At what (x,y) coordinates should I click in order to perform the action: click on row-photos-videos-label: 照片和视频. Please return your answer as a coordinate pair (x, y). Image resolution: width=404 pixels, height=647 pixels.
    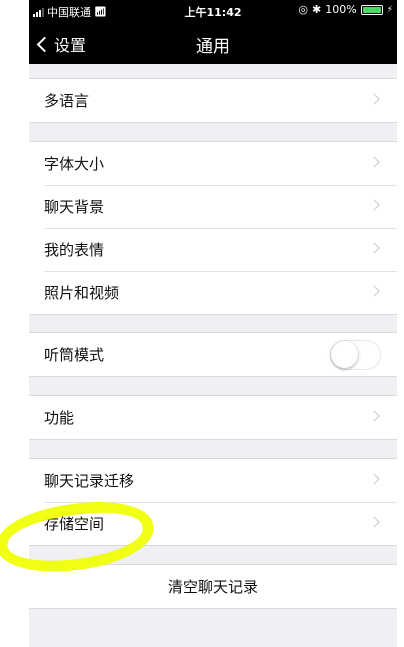
    Looking at the image, I should click on (82, 293).